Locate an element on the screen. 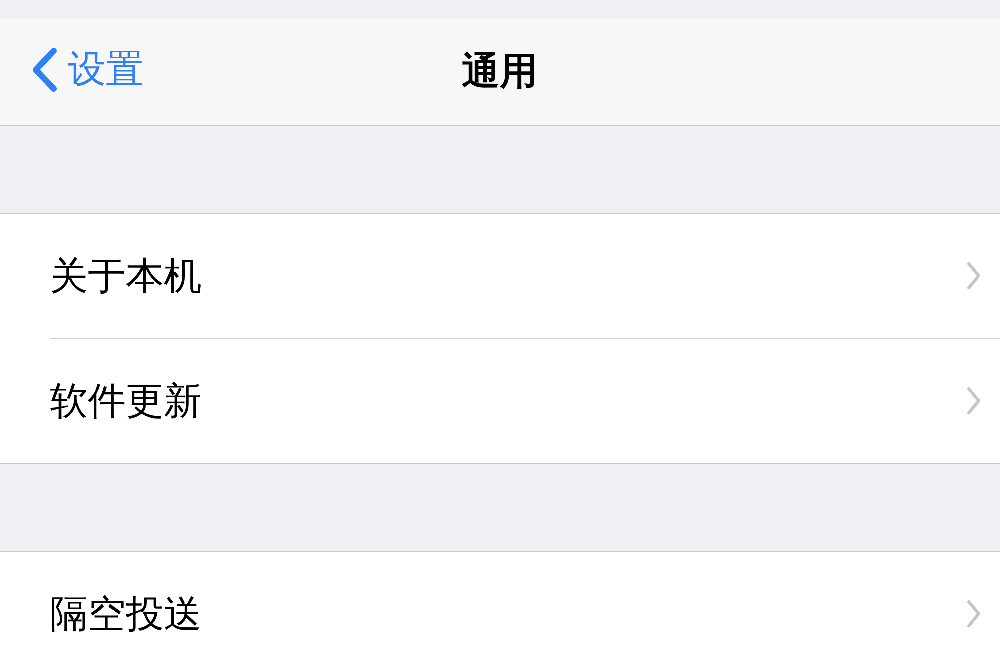  row-label: 软件更新 is located at coordinates (126, 401).